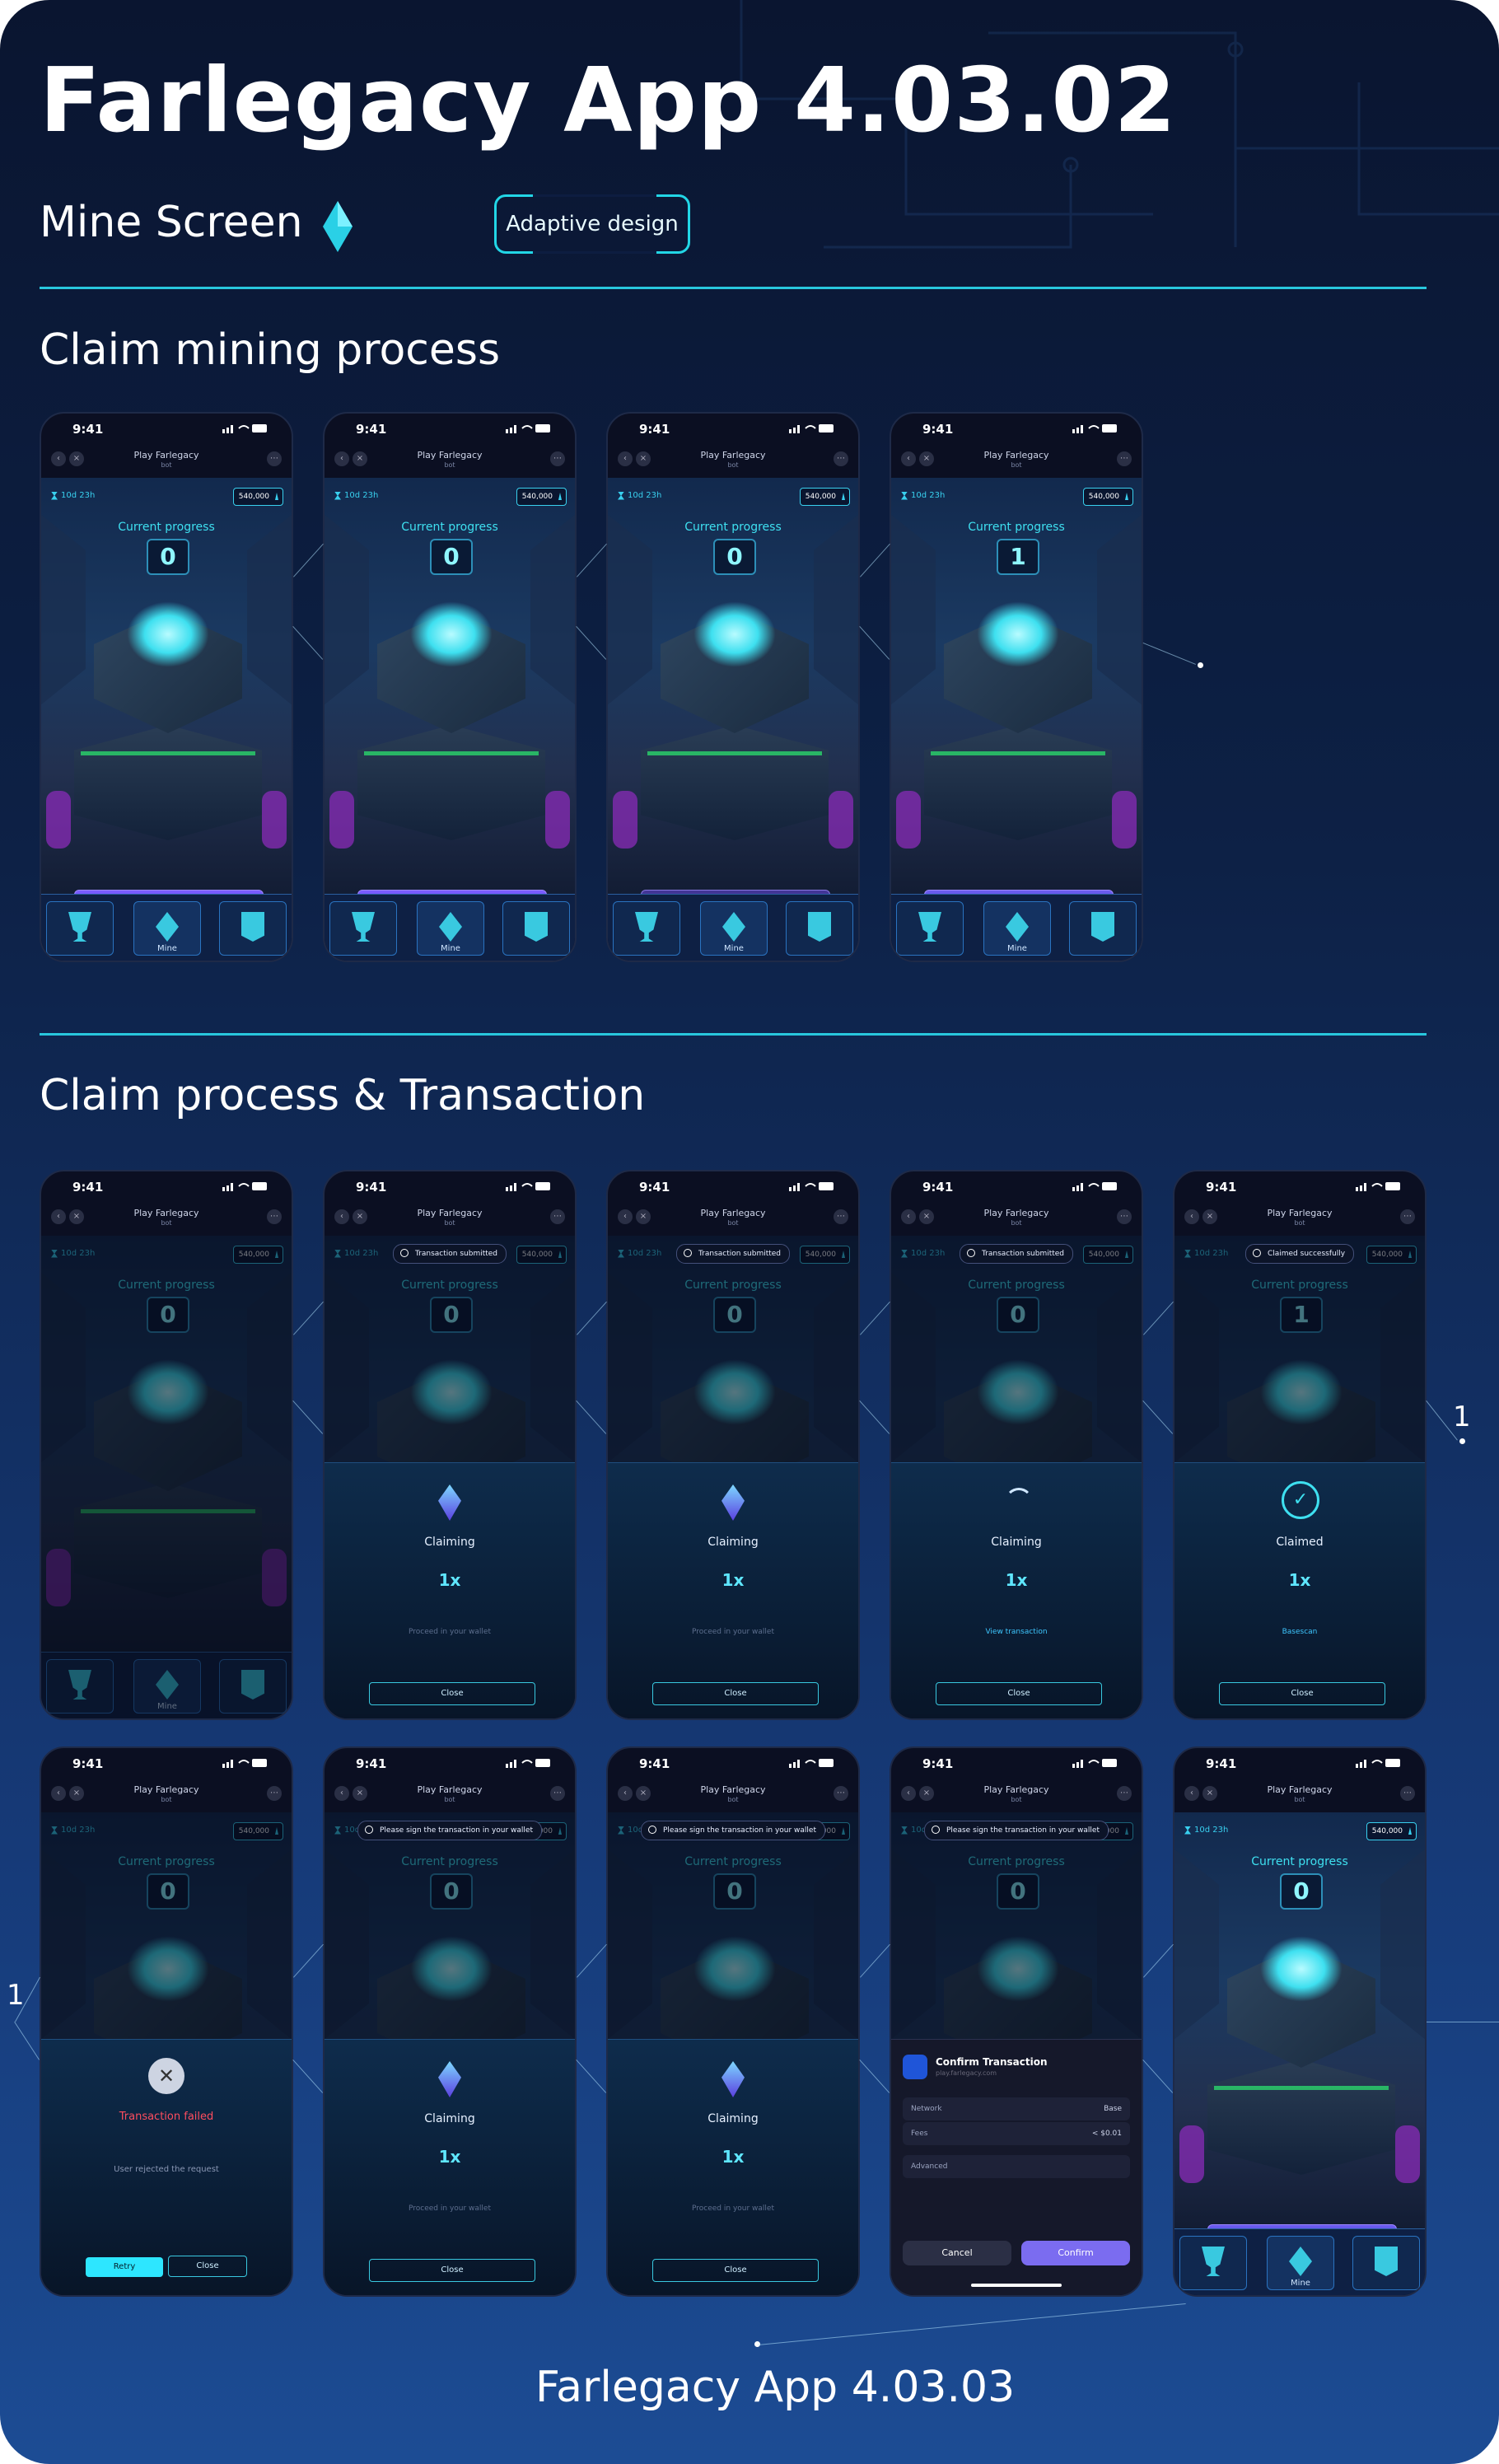 This screenshot has width=1499, height=2464. I want to click on adaptive-design-badge: Adaptive design, so click(592, 224).